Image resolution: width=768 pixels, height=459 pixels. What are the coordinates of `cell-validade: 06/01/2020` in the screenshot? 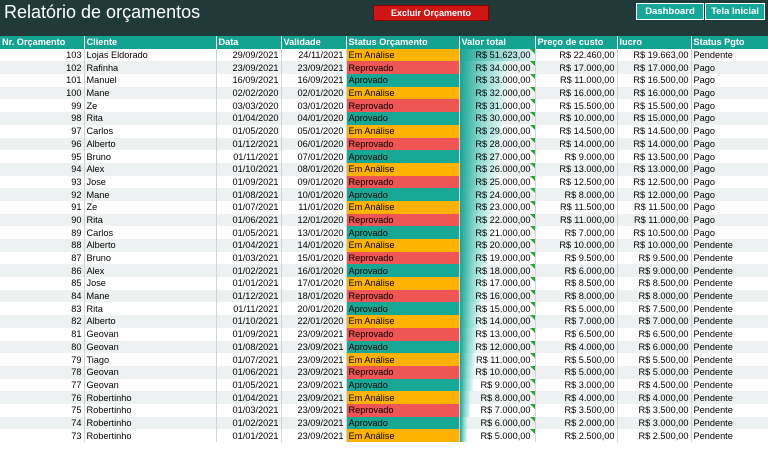 It's located at (314, 144).